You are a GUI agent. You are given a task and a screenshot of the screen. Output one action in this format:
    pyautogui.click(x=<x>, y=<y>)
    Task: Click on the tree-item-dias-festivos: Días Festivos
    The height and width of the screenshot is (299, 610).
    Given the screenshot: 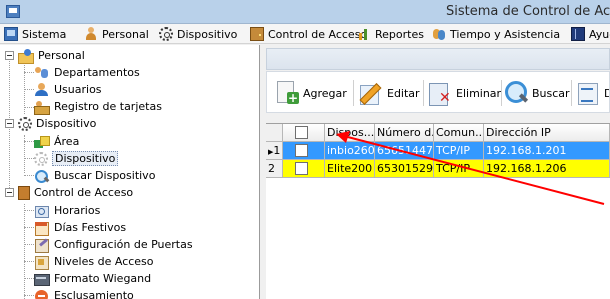 What is the action you would take?
    pyautogui.click(x=80, y=227)
    